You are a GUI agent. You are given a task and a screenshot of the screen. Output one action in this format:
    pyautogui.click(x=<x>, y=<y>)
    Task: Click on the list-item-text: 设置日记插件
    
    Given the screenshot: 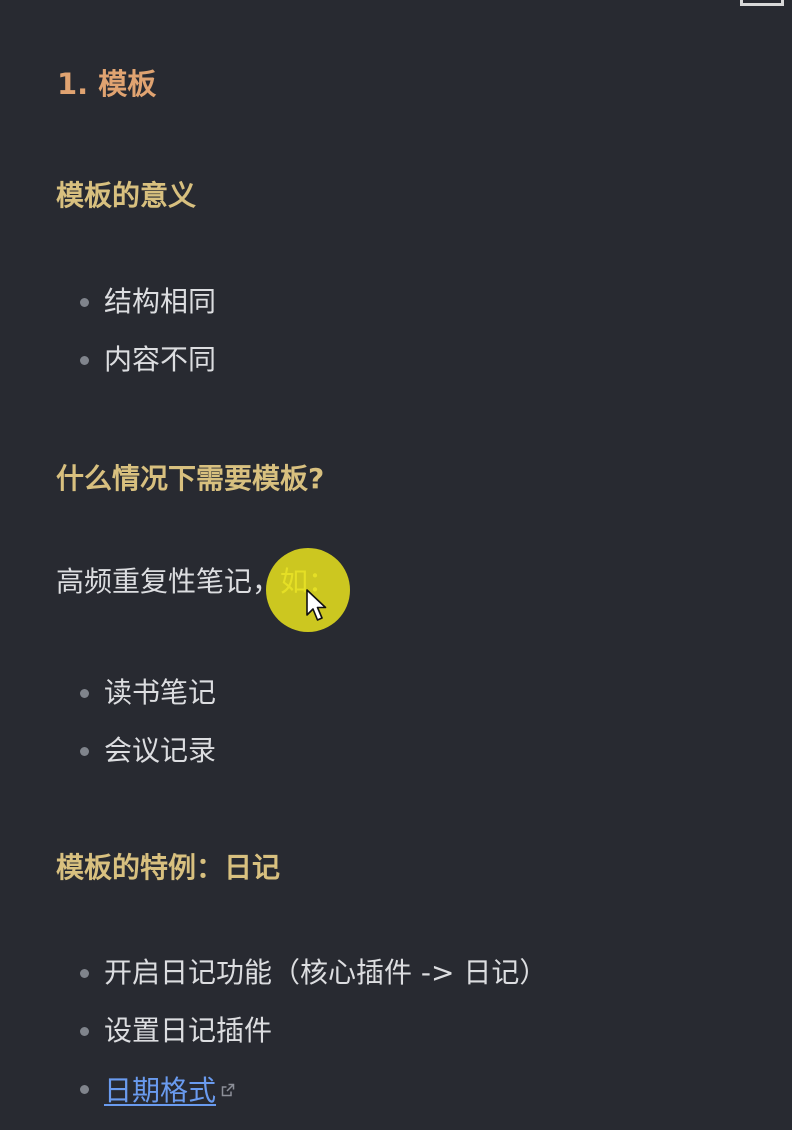 What is the action you would take?
    pyautogui.click(x=188, y=1030)
    